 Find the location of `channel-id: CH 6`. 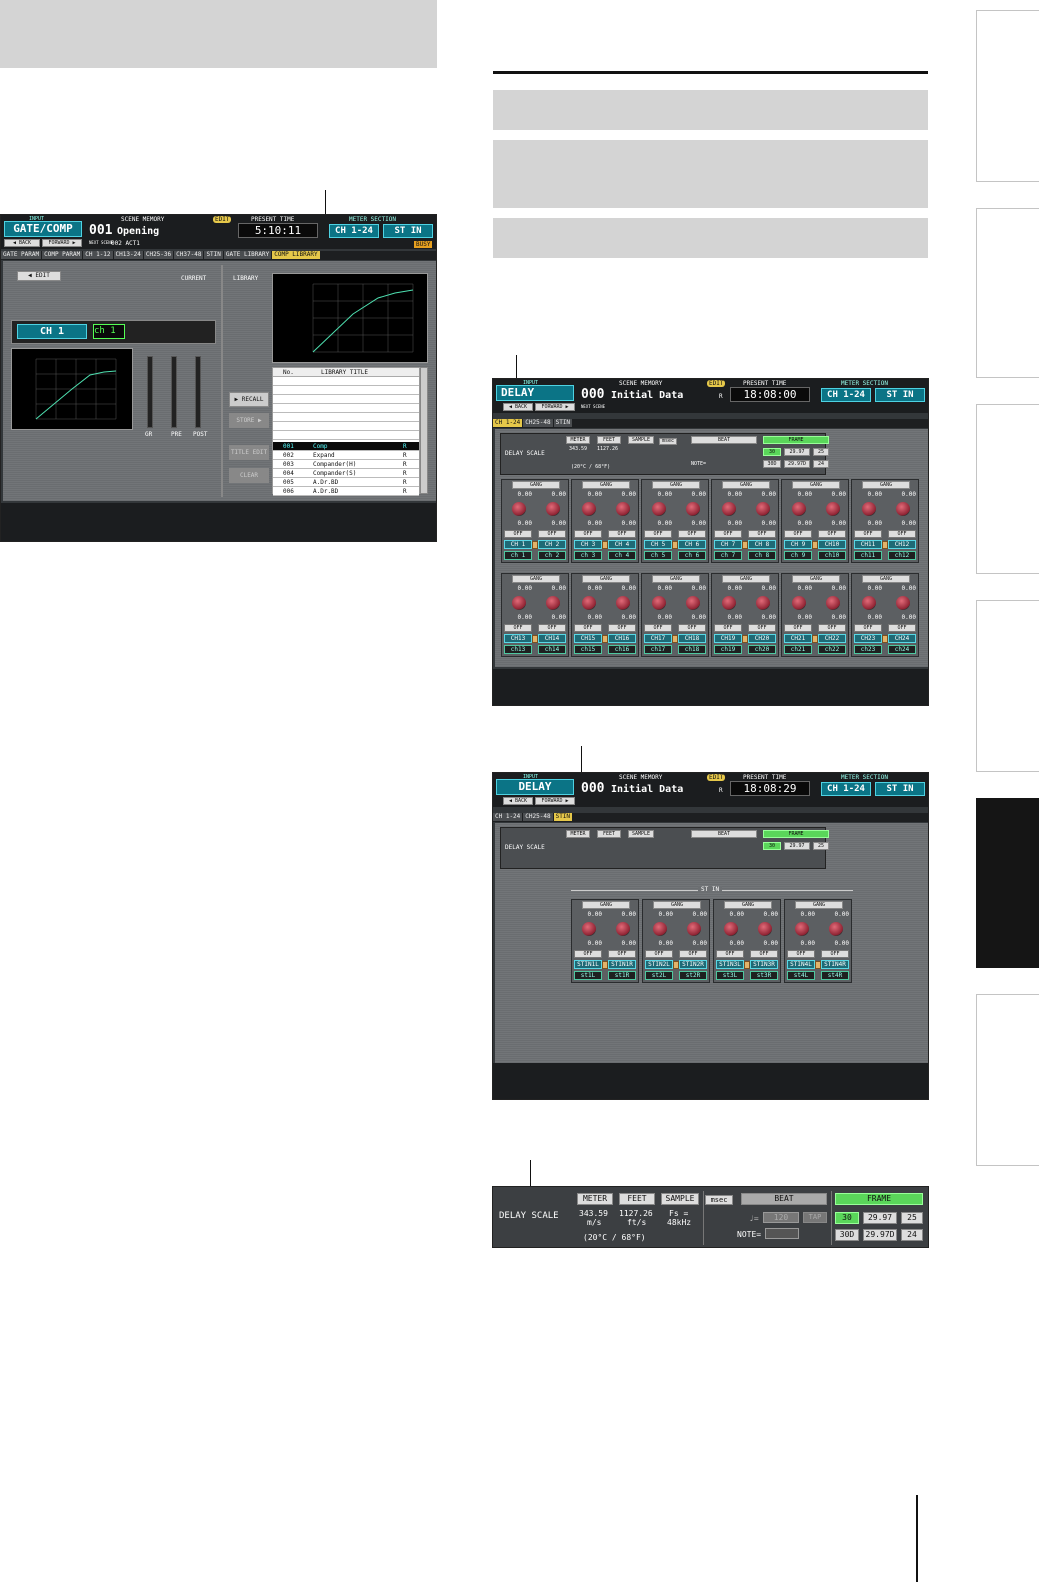

channel-id: CH 6 is located at coordinates (692, 544).